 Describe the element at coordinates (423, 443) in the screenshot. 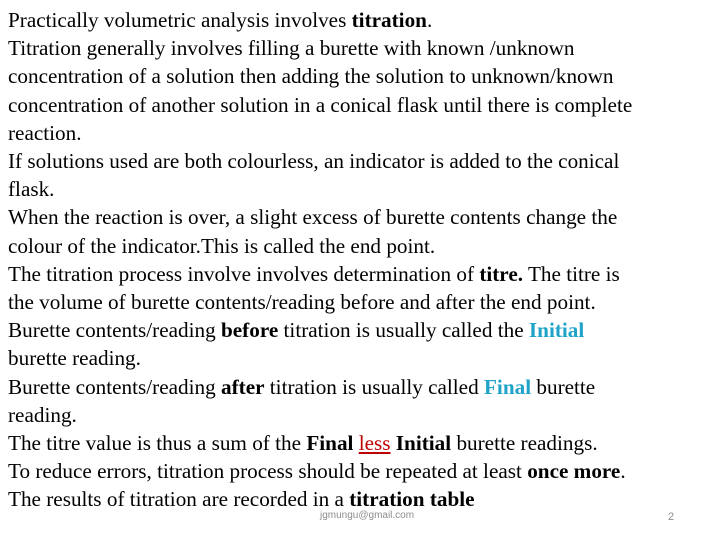

I see `keyword-initial-bold: Initial` at that location.